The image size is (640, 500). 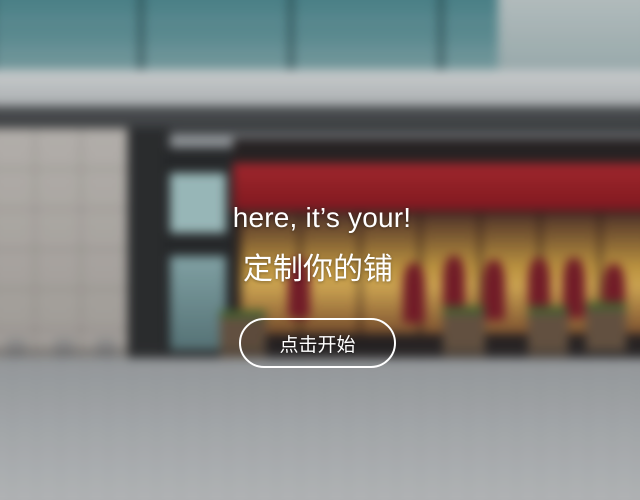 What do you see at coordinates (318, 269) in the screenshot?
I see `tagline-chinese: 定制你的铺` at bounding box center [318, 269].